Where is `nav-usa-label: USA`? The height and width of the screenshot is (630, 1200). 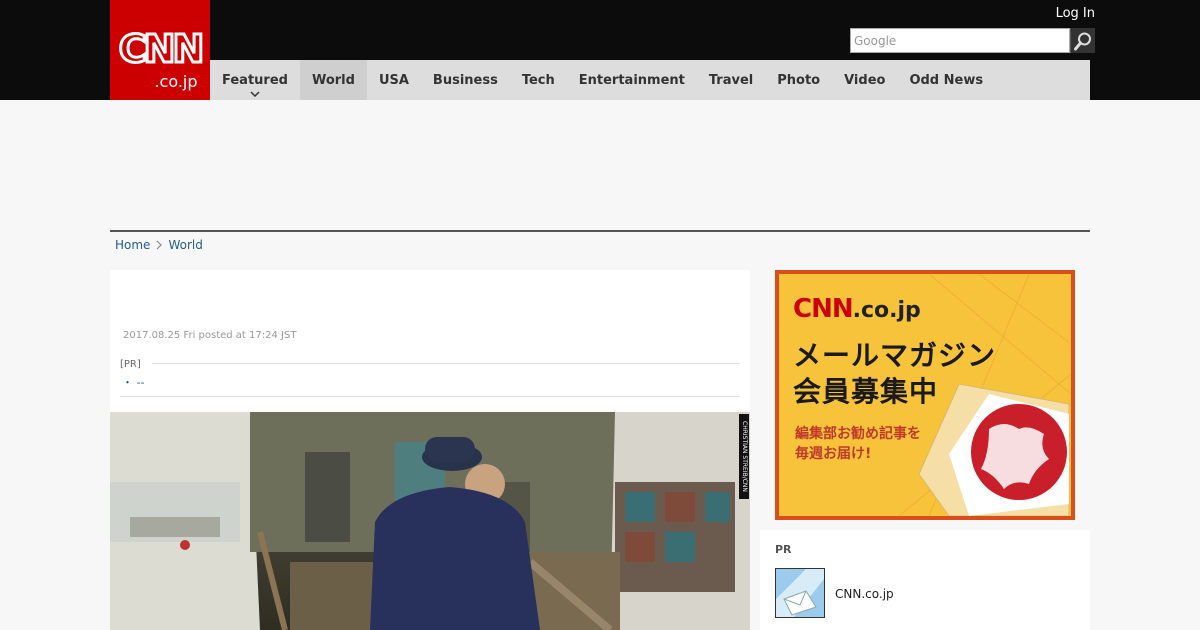 nav-usa-label: USA is located at coordinates (393, 80).